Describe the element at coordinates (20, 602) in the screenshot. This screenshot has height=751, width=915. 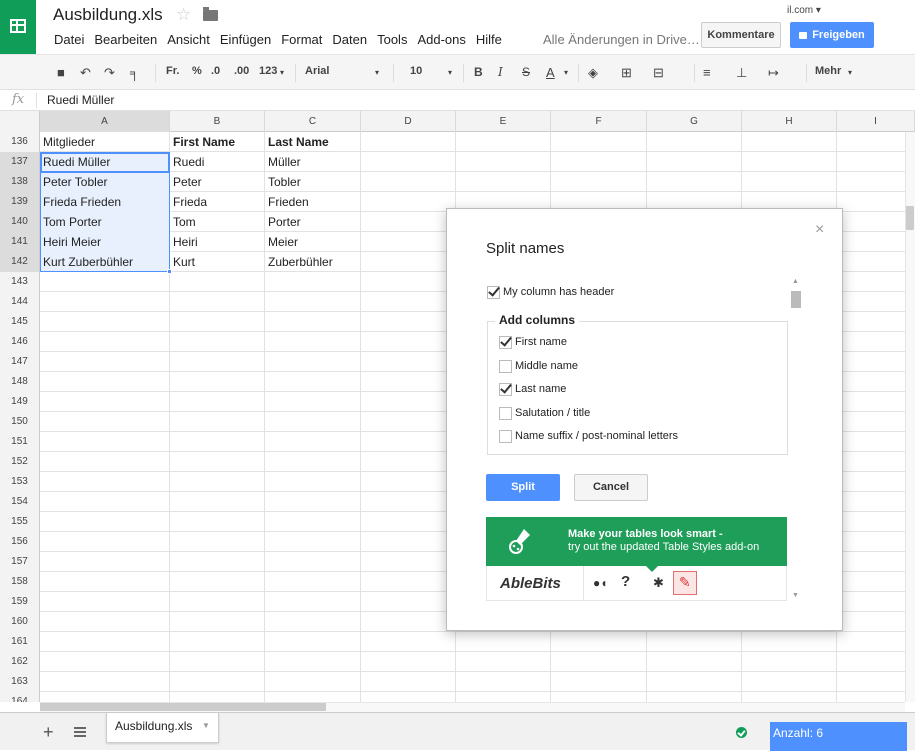
I see `row-header: 159` at that location.